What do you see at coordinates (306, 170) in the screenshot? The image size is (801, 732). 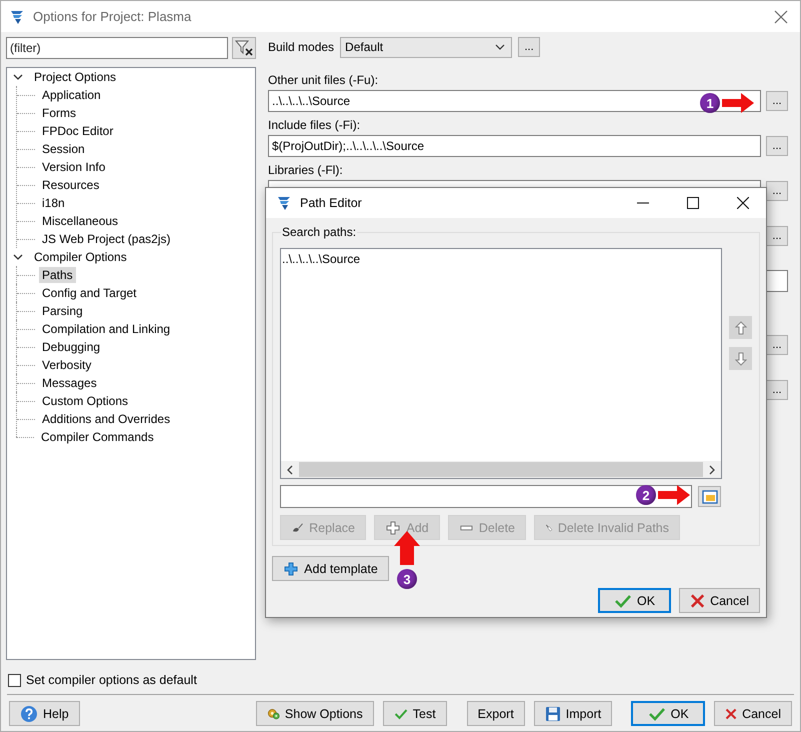 I see `field-label: Libraries (-Fl):` at bounding box center [306, 170].